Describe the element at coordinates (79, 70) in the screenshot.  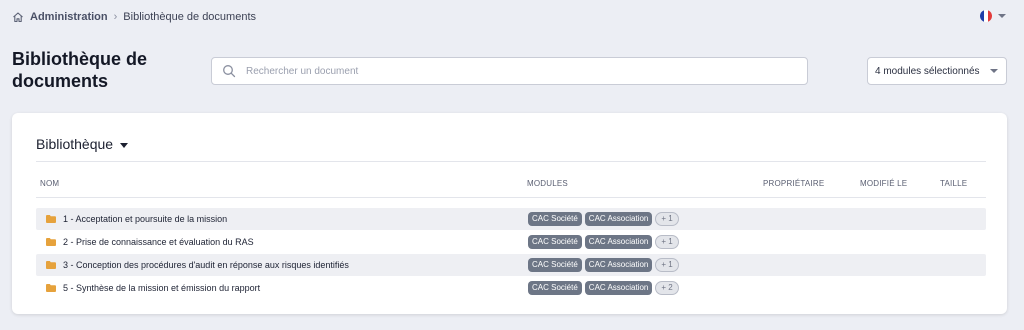
I see `page-title: Bibliothèque de documents` at that location.